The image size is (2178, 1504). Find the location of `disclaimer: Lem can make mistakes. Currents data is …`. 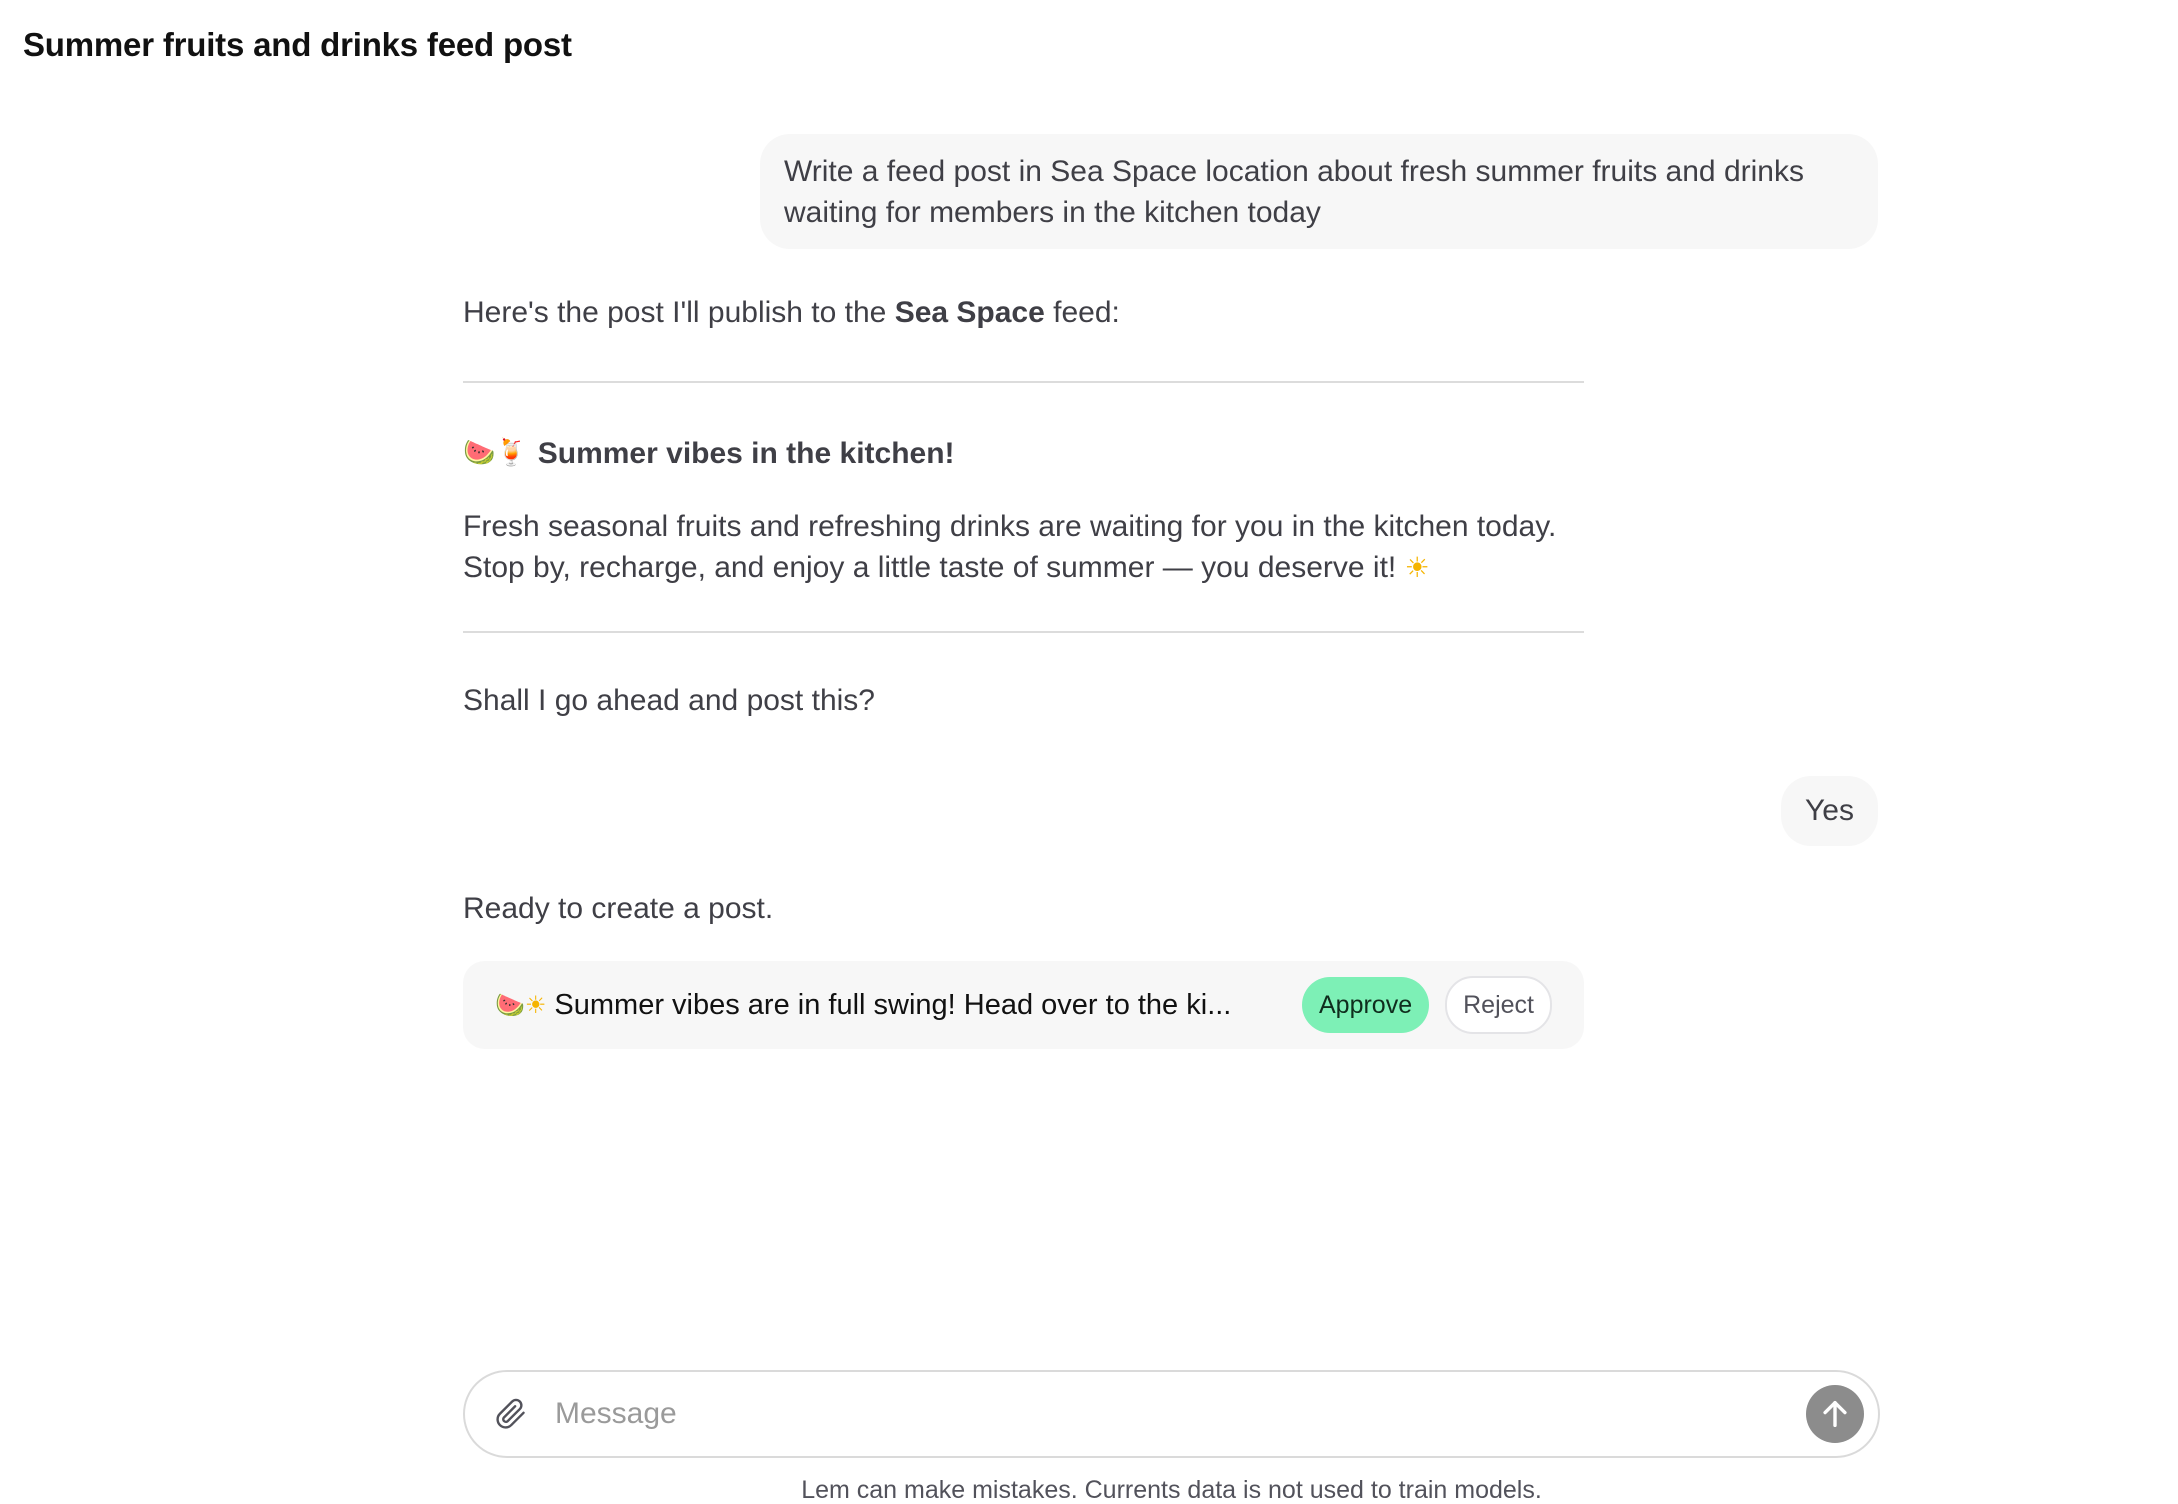

disclaimer: Lem can make mistakes. Currents data is … is located at coordinates (1171, 1490).